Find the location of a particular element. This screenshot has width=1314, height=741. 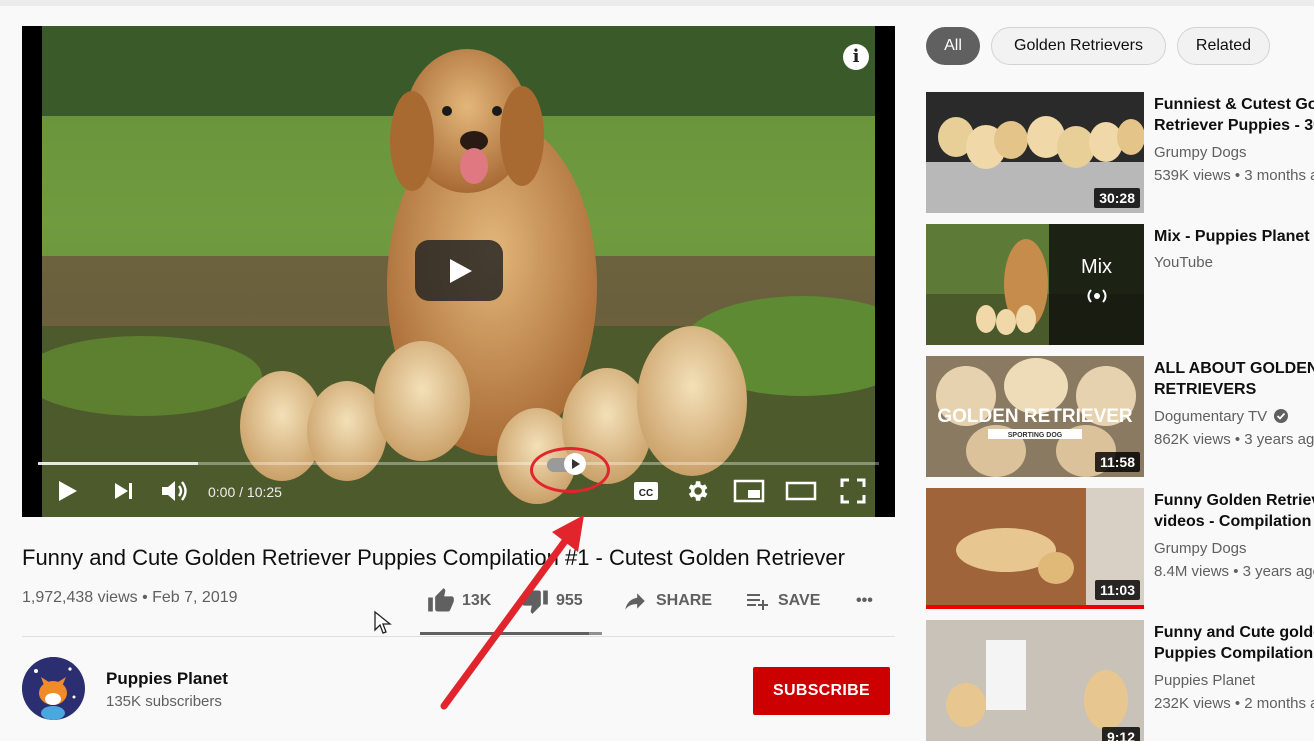

rec-title-line-2: Retriever Puppies - 30 is located at coordinates (1234, 125).